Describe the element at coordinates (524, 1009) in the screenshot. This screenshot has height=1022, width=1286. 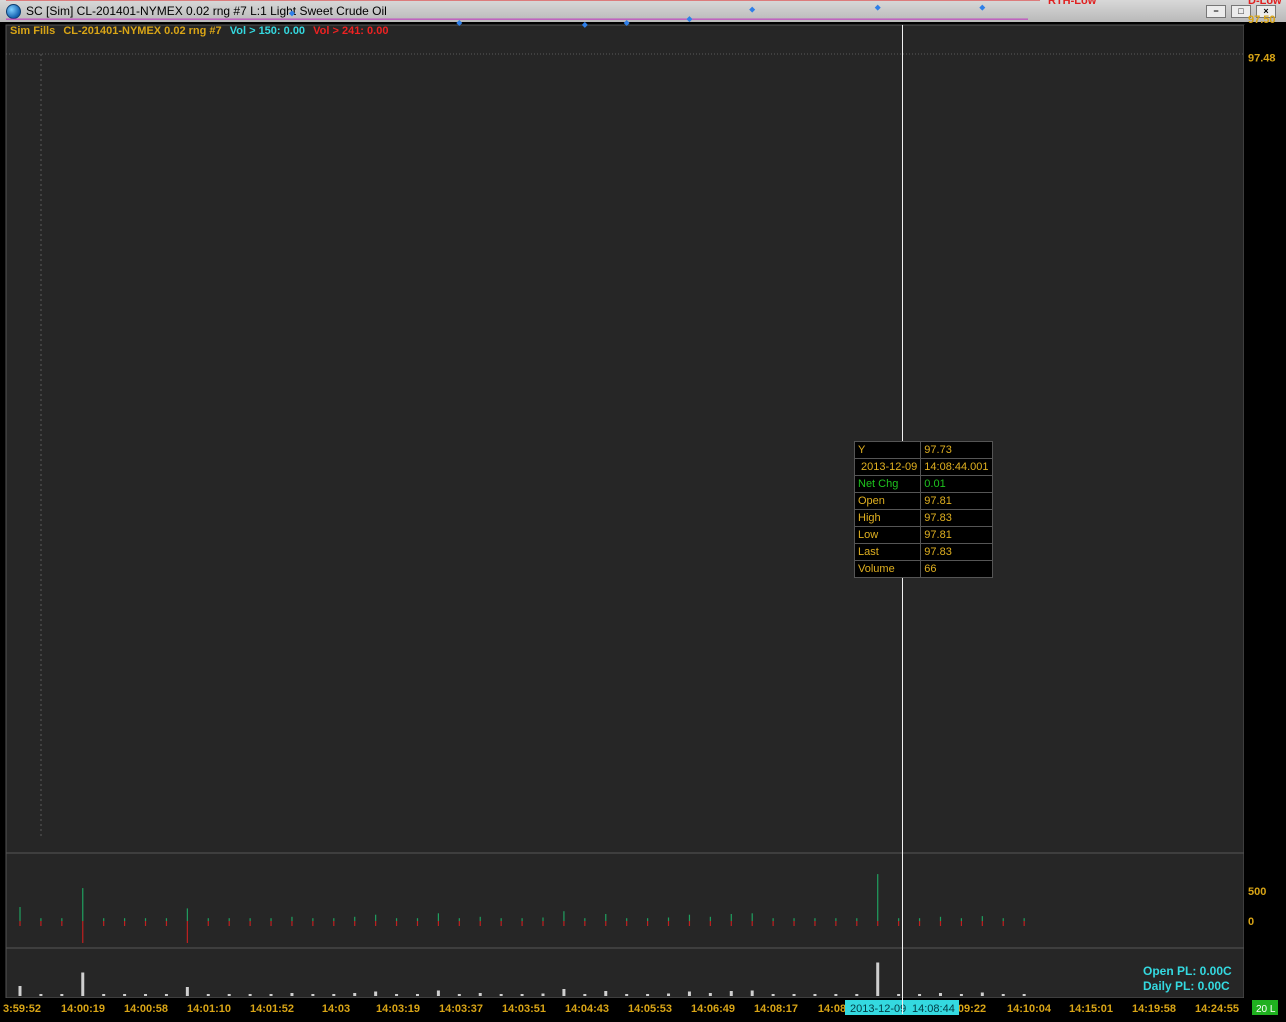
I see `time-tick-label: 14:03:51` at that location.